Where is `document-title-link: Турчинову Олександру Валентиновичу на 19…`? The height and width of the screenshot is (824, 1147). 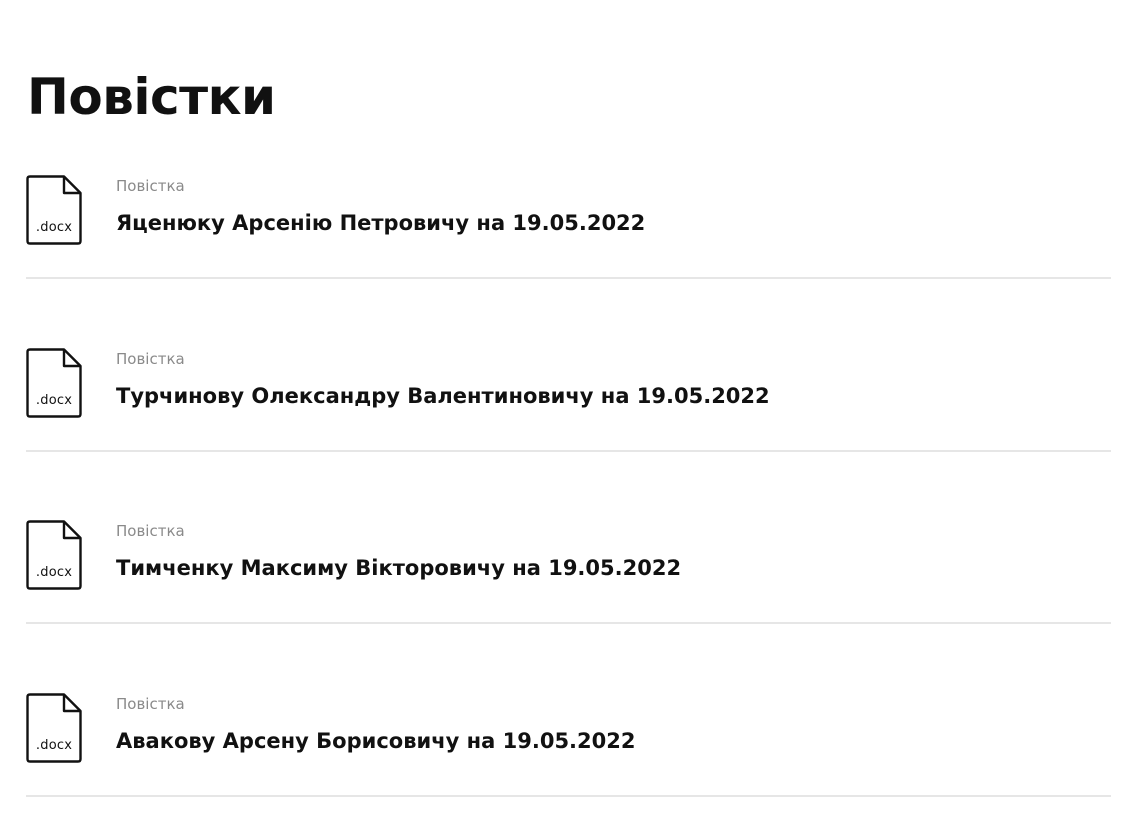
document-title-link: Турчинову Олександру Валентиновичу на 19… is located at coordinates (443, 396).